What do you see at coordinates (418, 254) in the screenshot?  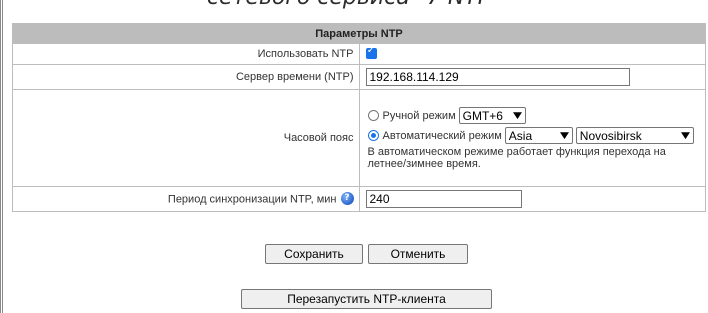 I see `cancel-button: Отменить` at bounding box center [418, 254].